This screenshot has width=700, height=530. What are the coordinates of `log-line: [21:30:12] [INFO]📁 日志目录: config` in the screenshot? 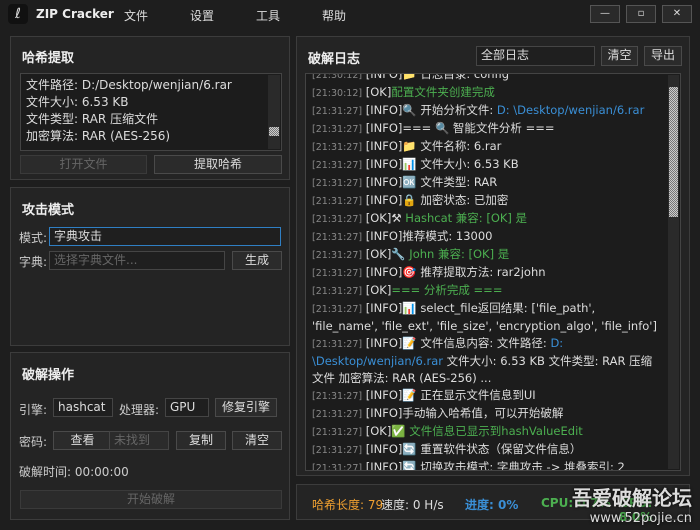 It's located at (487, 78).